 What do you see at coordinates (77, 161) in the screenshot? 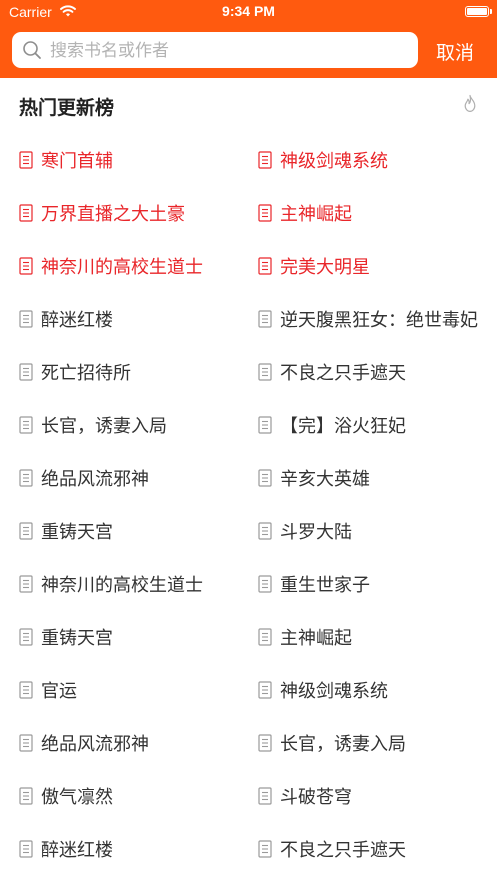
I see `book-title: 寒门首辅` at bounding box center [77, 161].